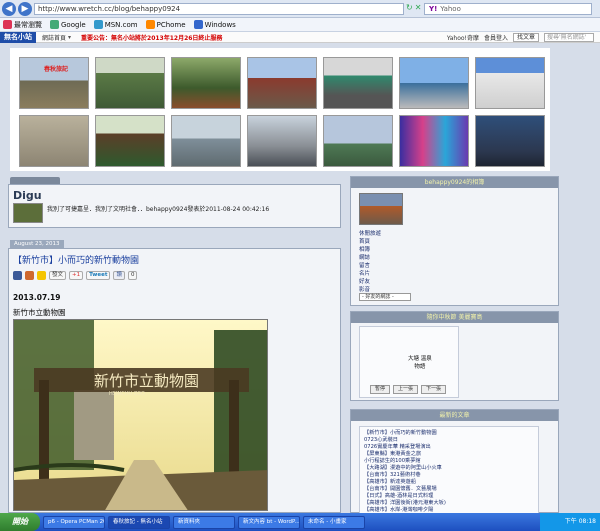 The width and height of the screenshot is (600, 531). What do you see at coordinates (54, 24) in the screenshot?
I see `google-icon` at bounding box center [54, 24].